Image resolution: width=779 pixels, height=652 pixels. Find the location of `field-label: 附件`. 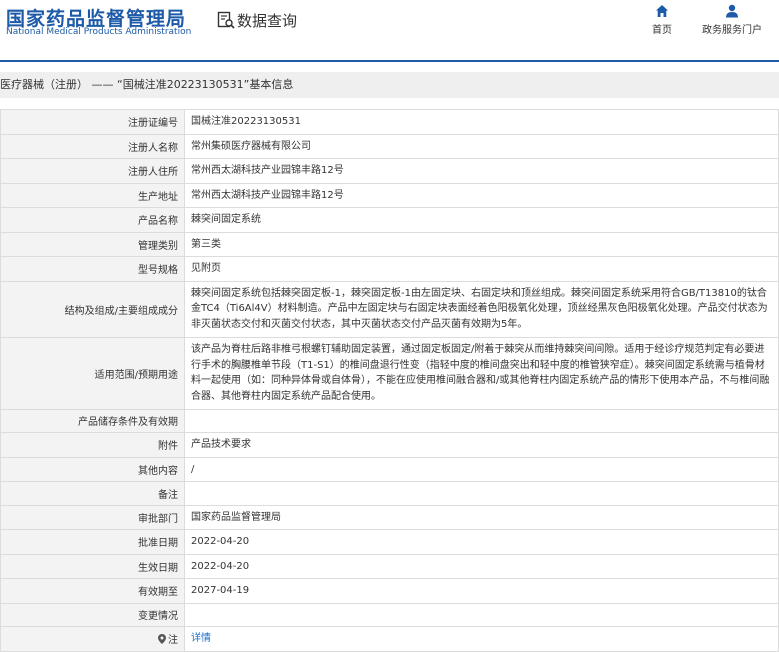

field-label: 附件 is located at coordinates (92, 445).